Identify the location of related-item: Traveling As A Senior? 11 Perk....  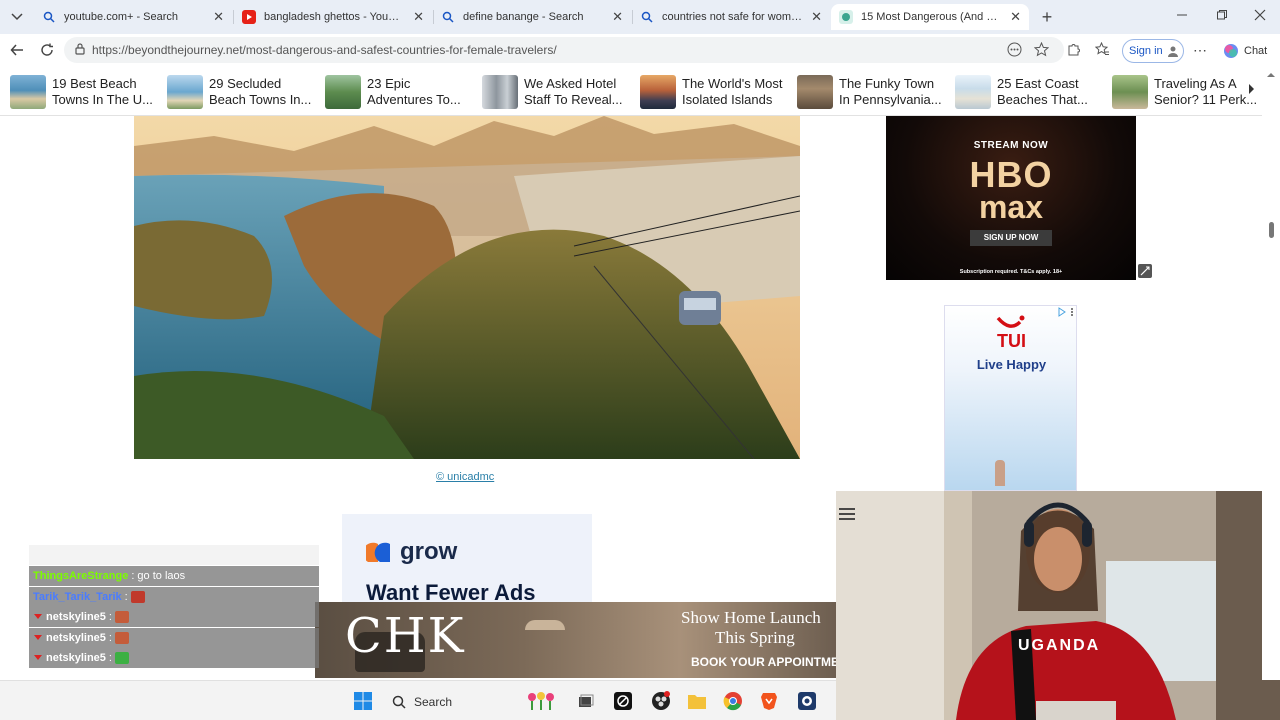
(1188, 92).